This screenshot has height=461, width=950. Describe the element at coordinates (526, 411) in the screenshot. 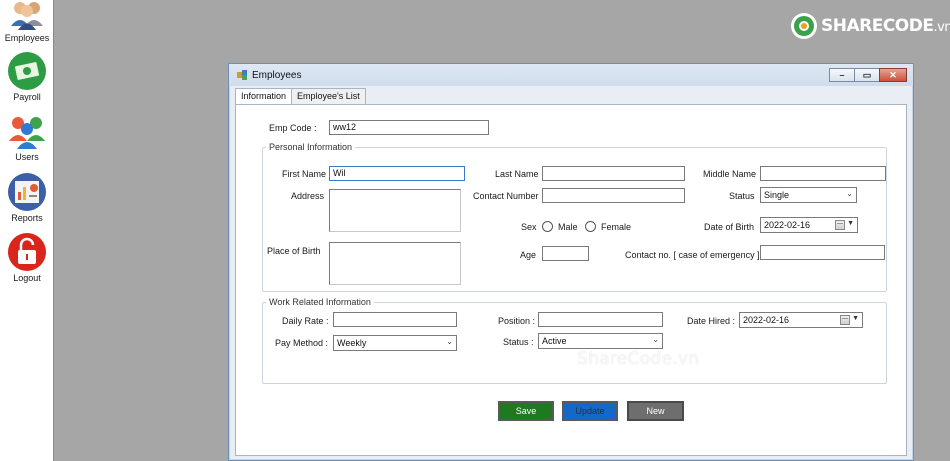

I see `save-button: Save` at that location.